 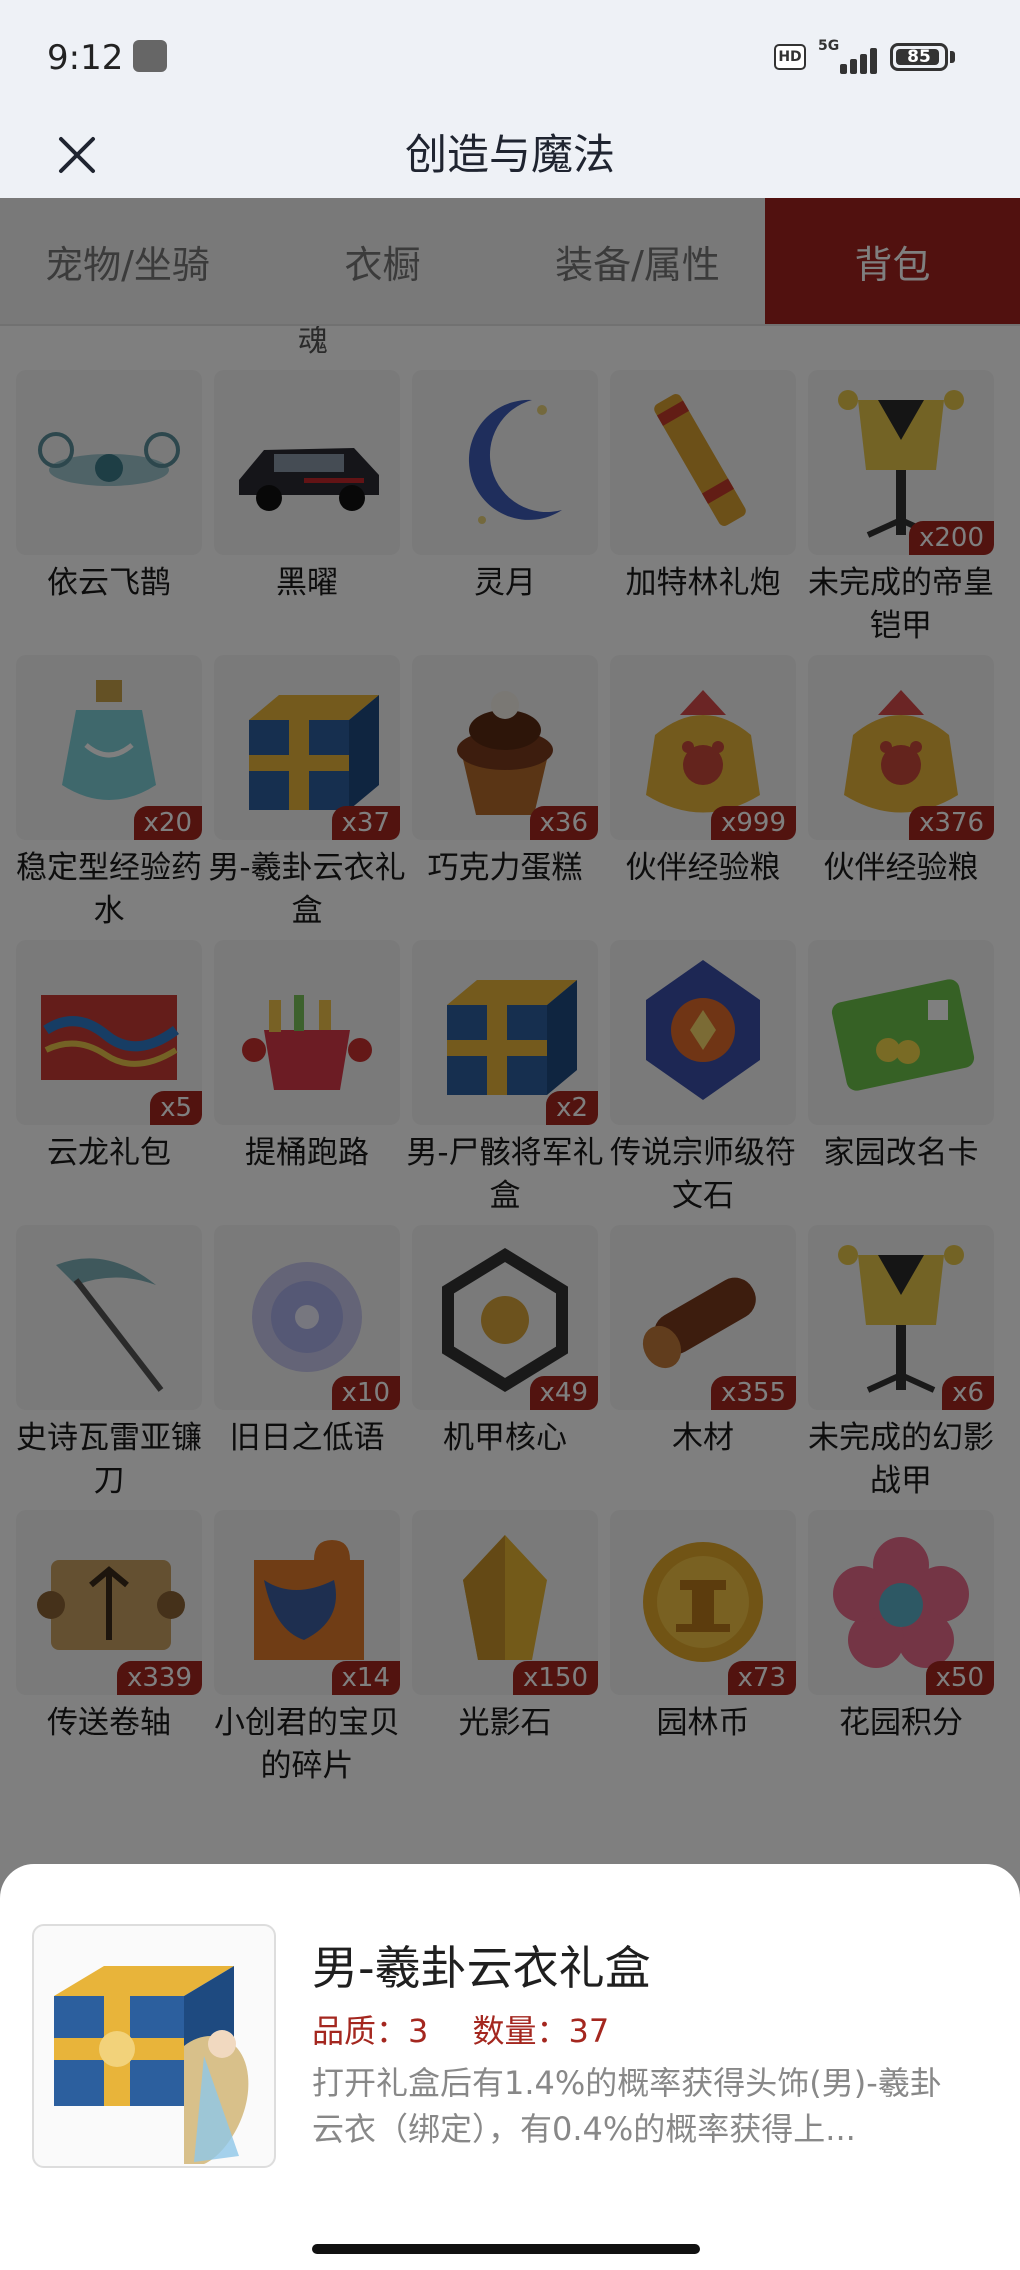 What do you see at coordinates (790, 57) in the screenshot?
I see `hd-icon: HD` at bounding box center [790, 57].